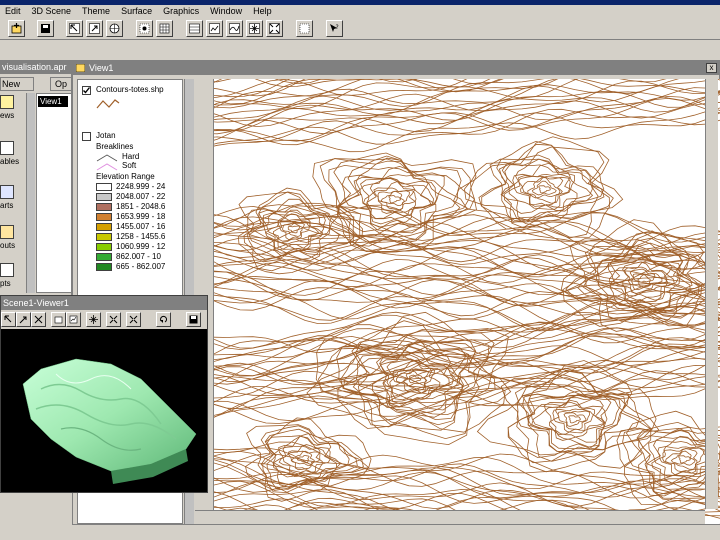 Image resolution: width=720 pixels, height=540 pixels. What do you see at coordinates (8, 319) in the screenshot?
I see `scene-navigate-button` at bounding box center [8, 319].